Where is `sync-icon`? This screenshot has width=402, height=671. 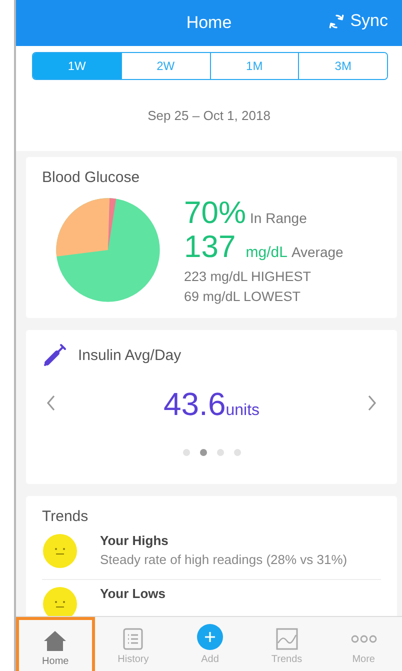
sync-icon is located at coordinates (337, 21).